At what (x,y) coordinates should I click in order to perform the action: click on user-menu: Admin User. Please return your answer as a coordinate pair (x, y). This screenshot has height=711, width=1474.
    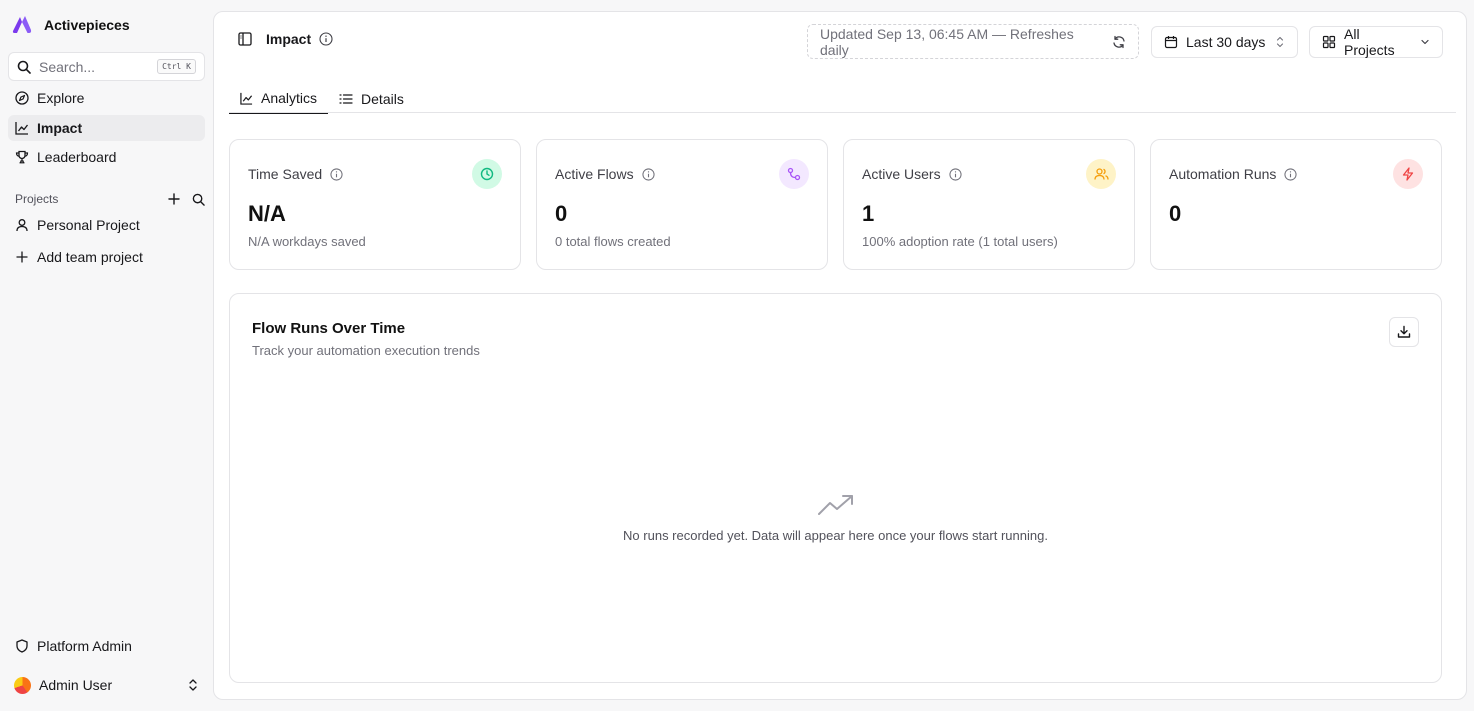
    Looking at the image, I should click on (106, 685).